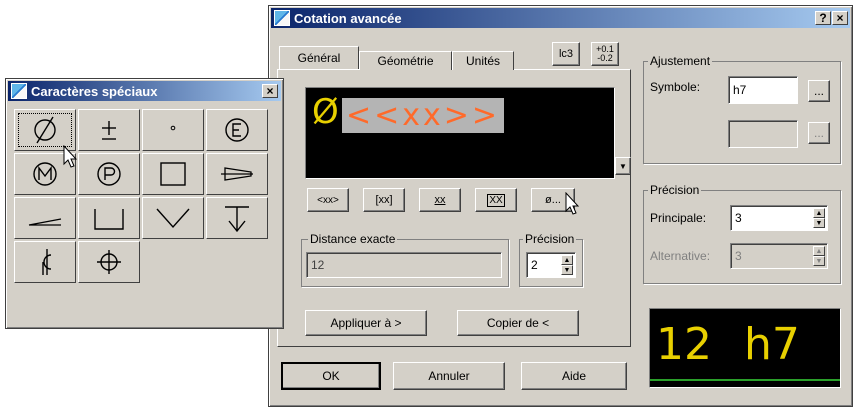 The height and width of the screenshot is (409, 859). What do you see at coordinates (109, 130) in the screenshot?
I see `plus-minus-icon` at bounding box center [109, 130].